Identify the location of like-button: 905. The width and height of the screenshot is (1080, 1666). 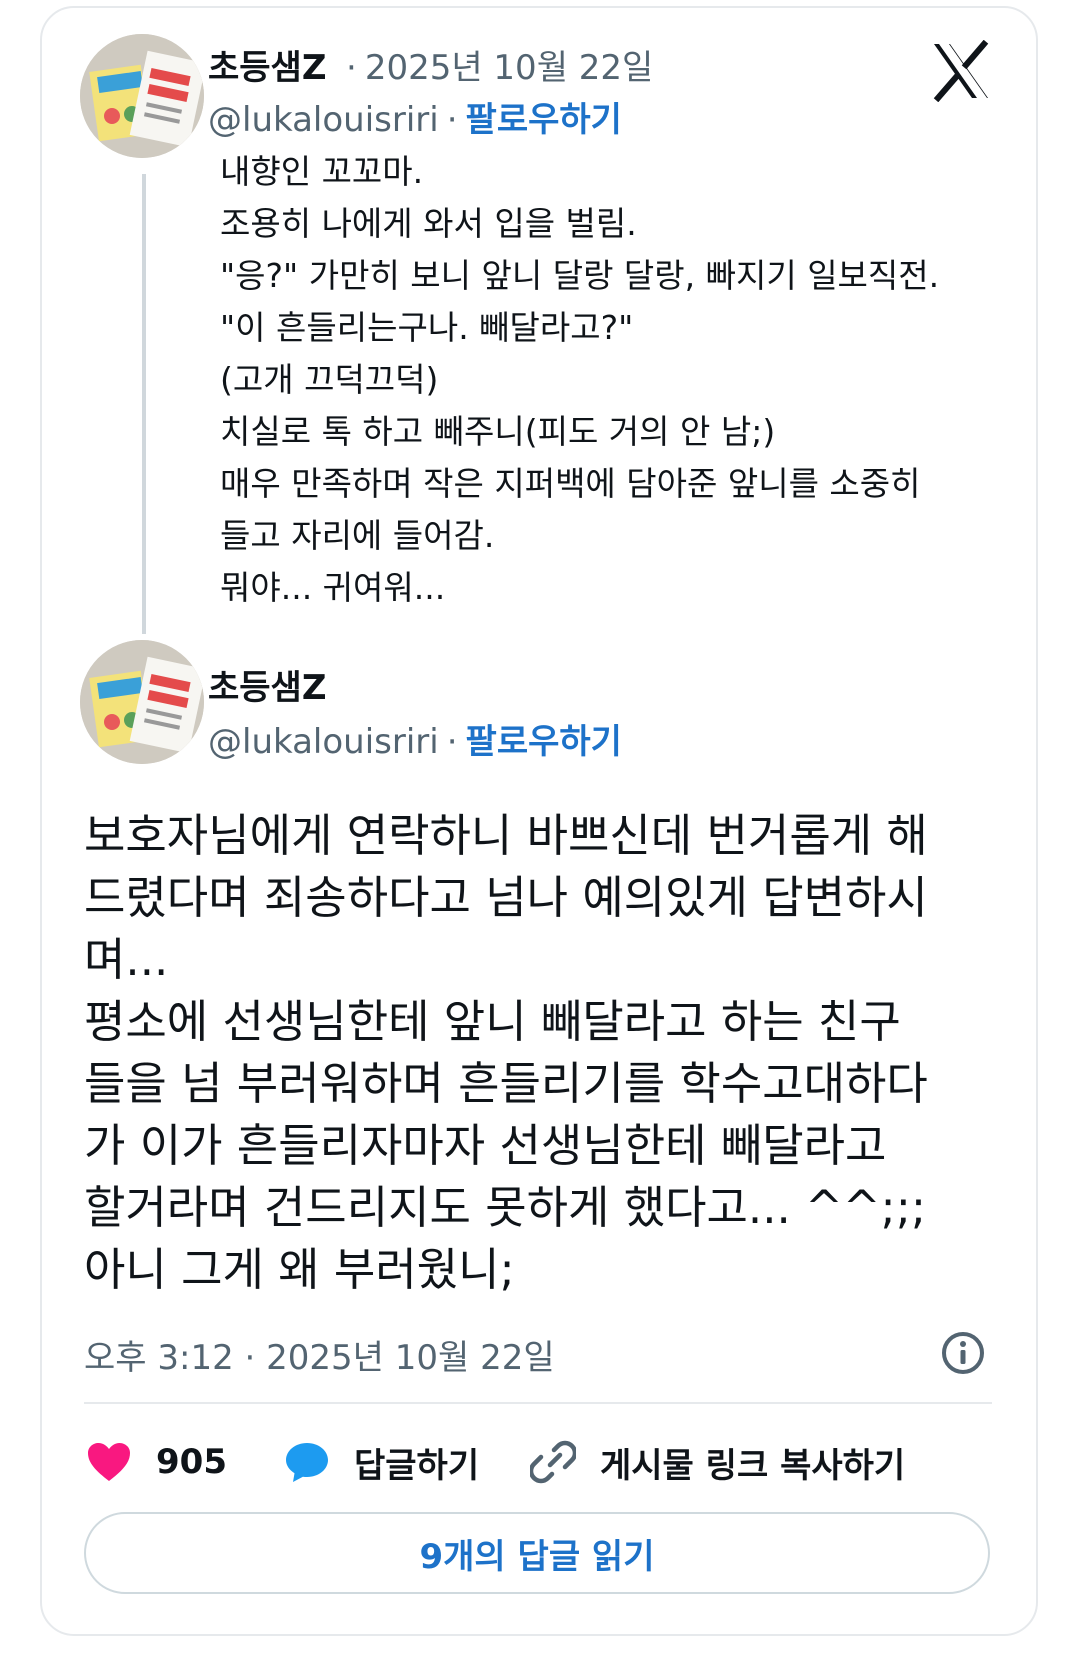
(156, 1462).